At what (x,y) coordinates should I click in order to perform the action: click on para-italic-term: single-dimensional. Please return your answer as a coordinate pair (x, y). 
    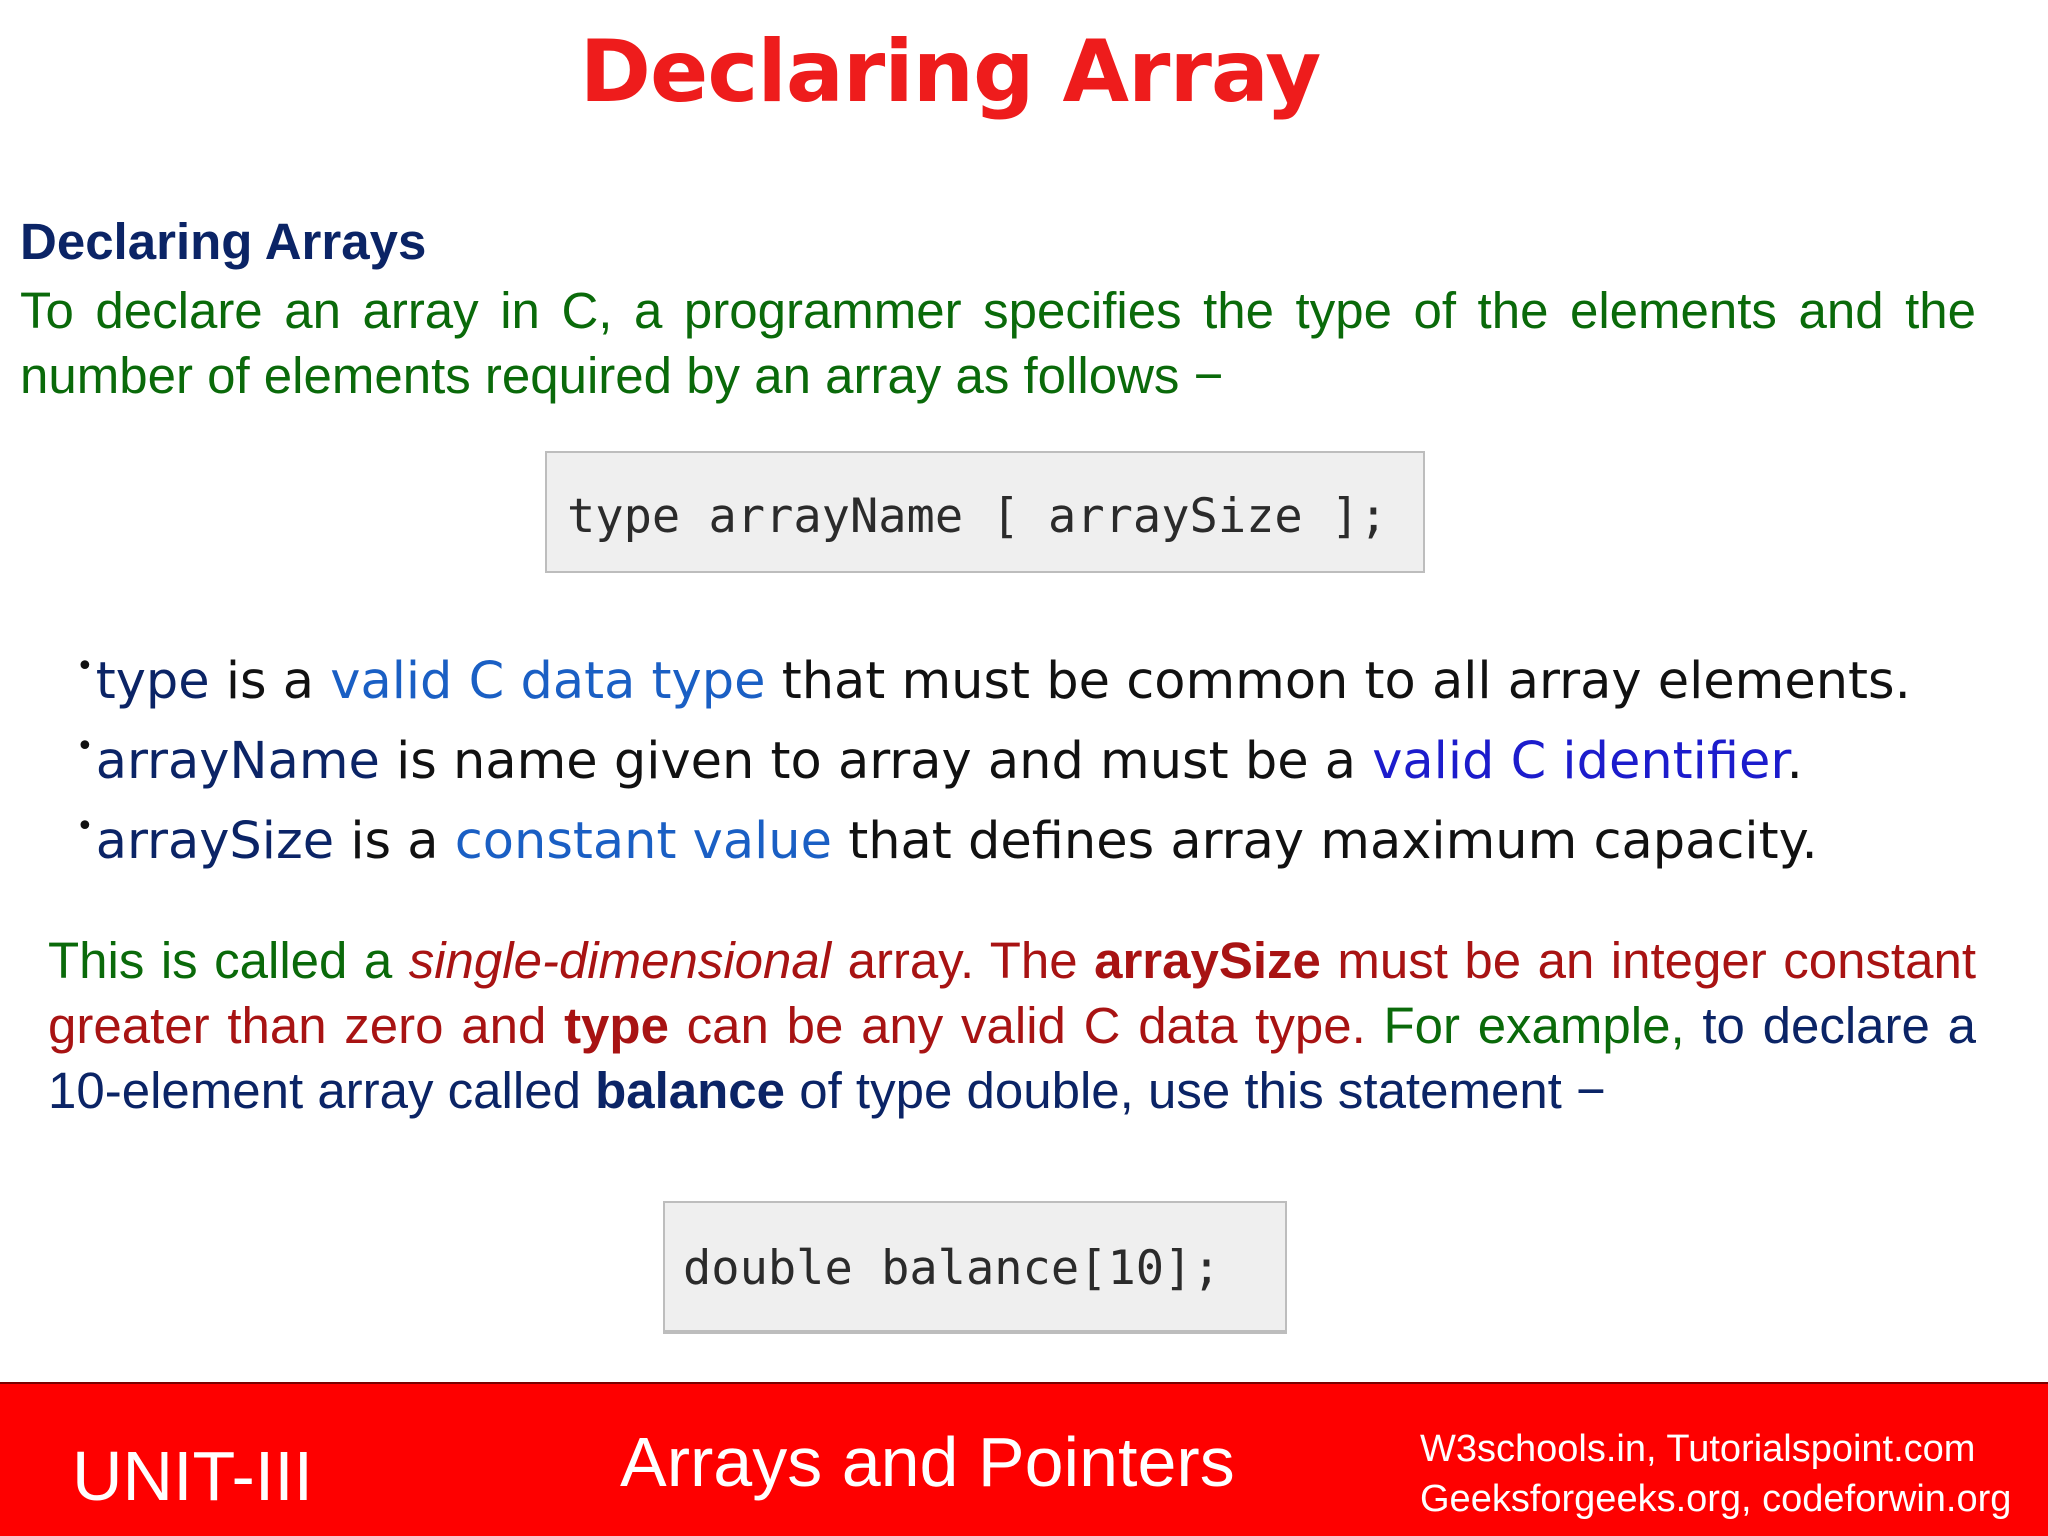
    Looking at the image, I should click on (620, 960).